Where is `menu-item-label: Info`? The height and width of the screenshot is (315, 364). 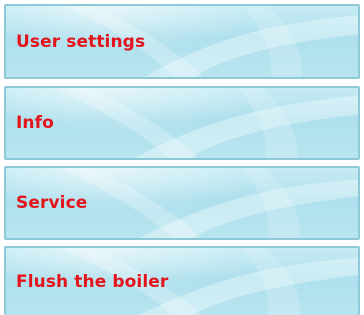
menu-item-label: Info is located at coordinates (35, 123).